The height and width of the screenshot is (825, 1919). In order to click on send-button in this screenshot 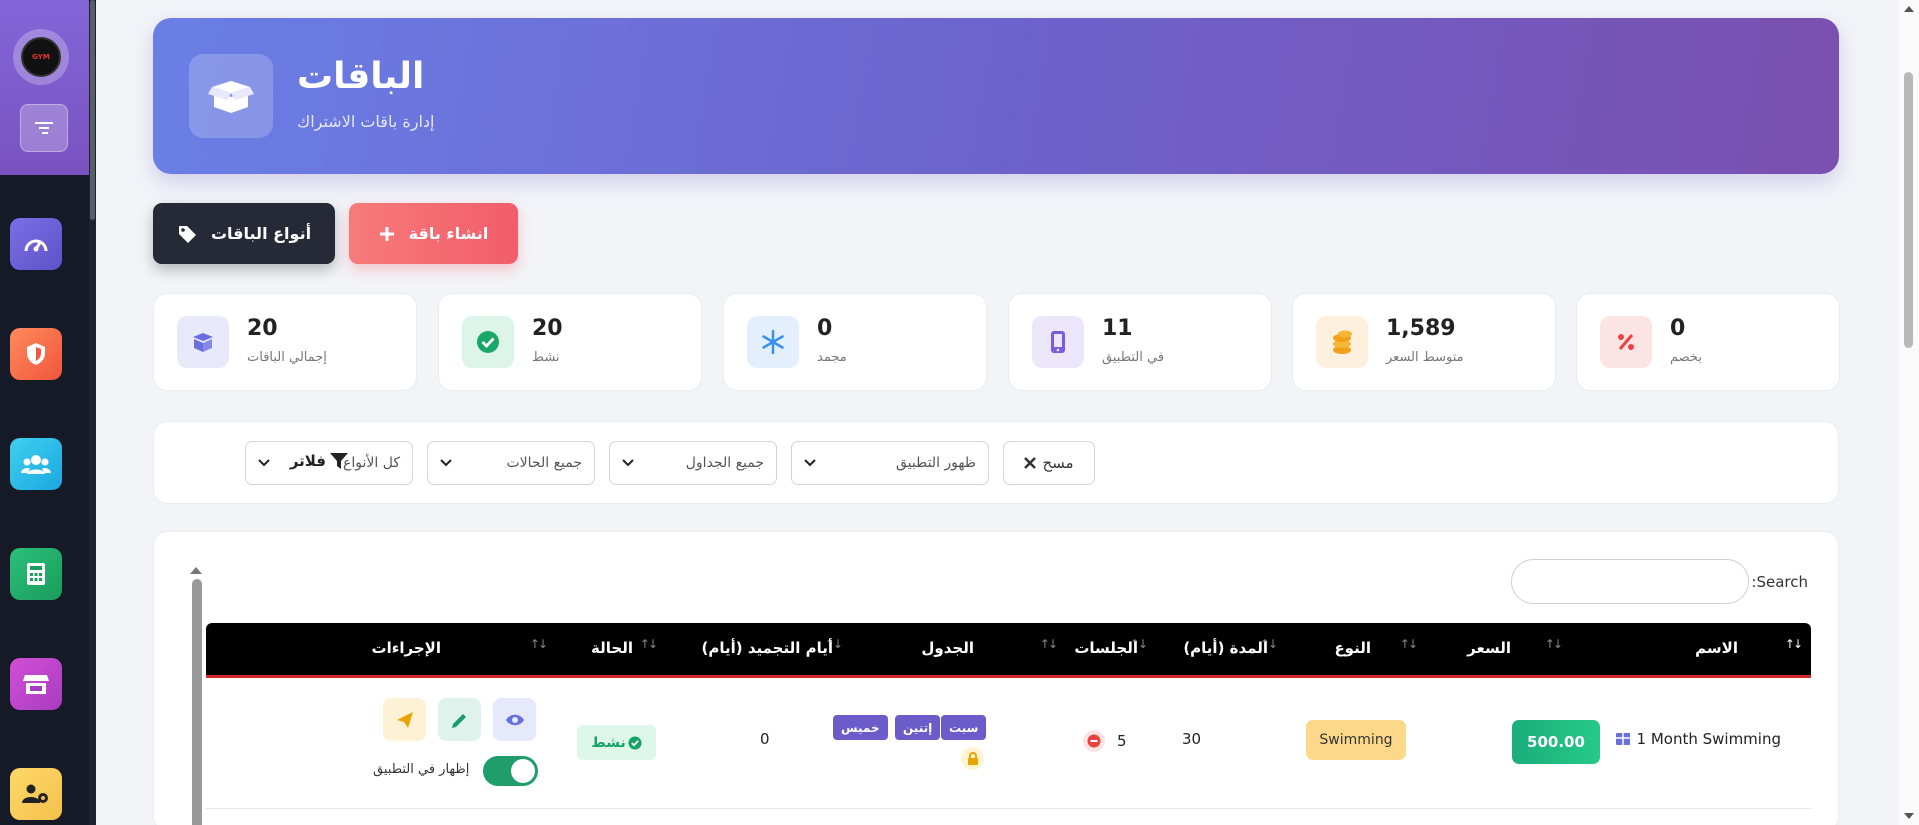, I will do `click(404, 719)`.